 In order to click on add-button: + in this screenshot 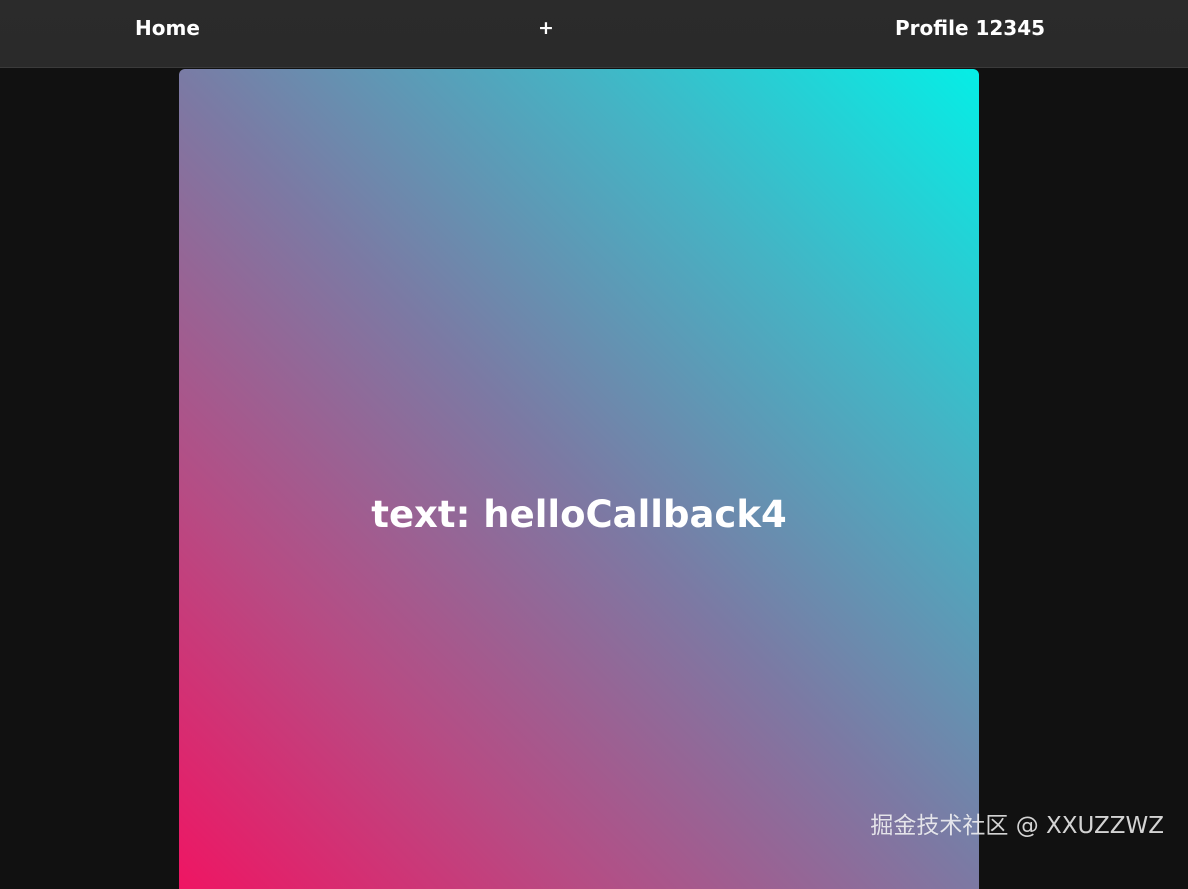, I will do `click(546, 28)`.